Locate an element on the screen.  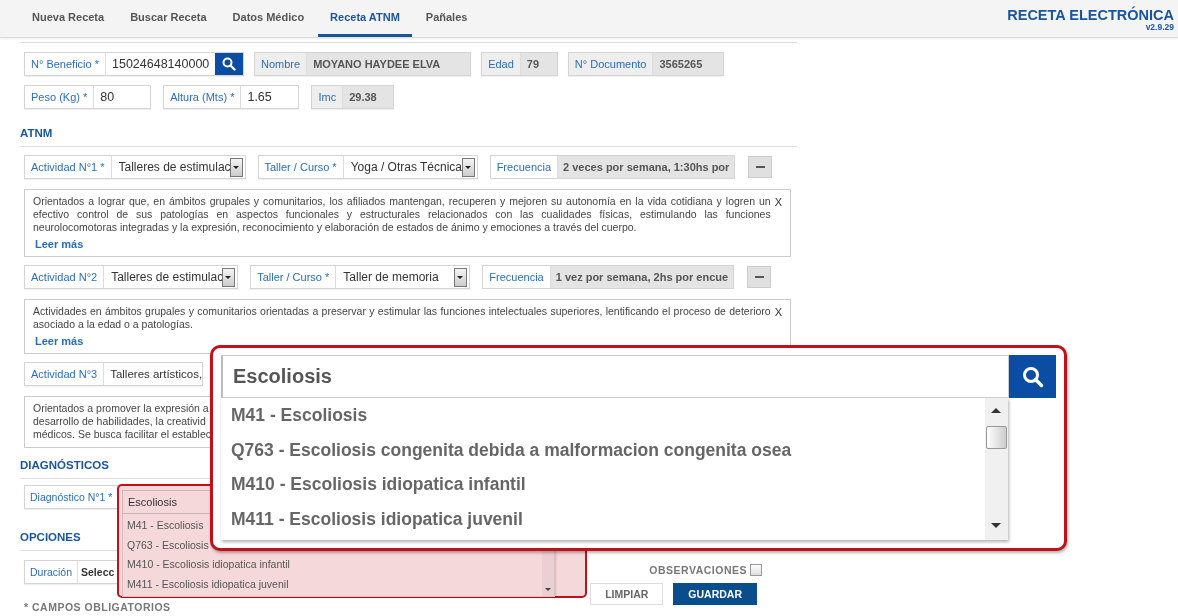
field-label: N° Documento is located at coordinates (611, 64).